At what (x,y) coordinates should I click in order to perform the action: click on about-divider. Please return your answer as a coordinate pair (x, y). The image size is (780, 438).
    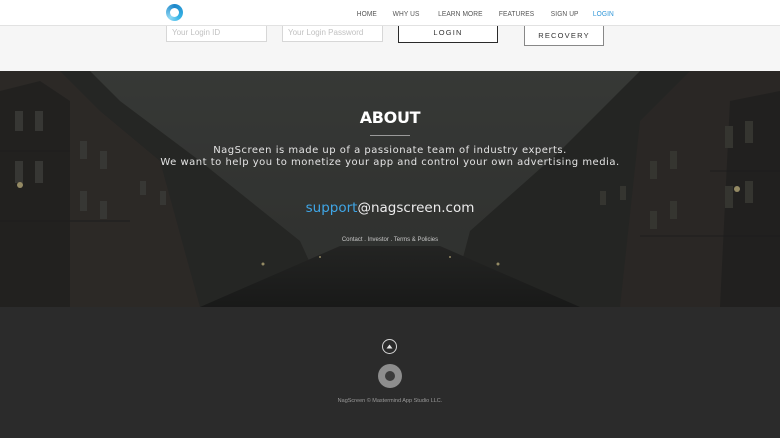
    Looking at the image, I should click on (390, 135).